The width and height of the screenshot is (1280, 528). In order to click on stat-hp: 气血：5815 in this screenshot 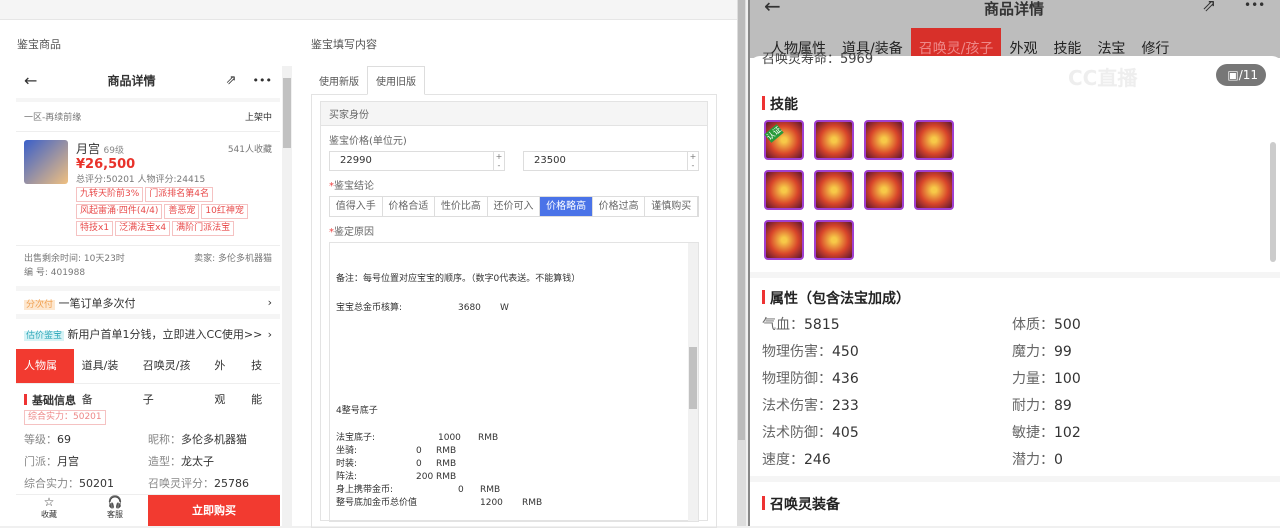, I will do `click(801, 325)`.